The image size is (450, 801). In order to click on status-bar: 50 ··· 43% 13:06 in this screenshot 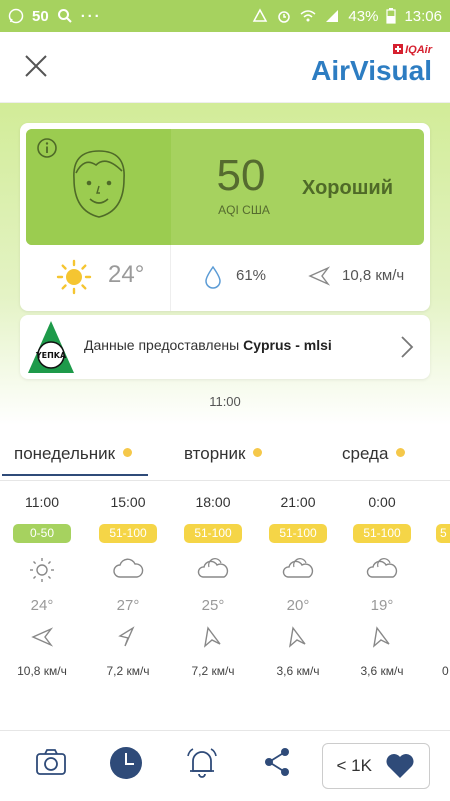, I will do `click(225, 16)`.